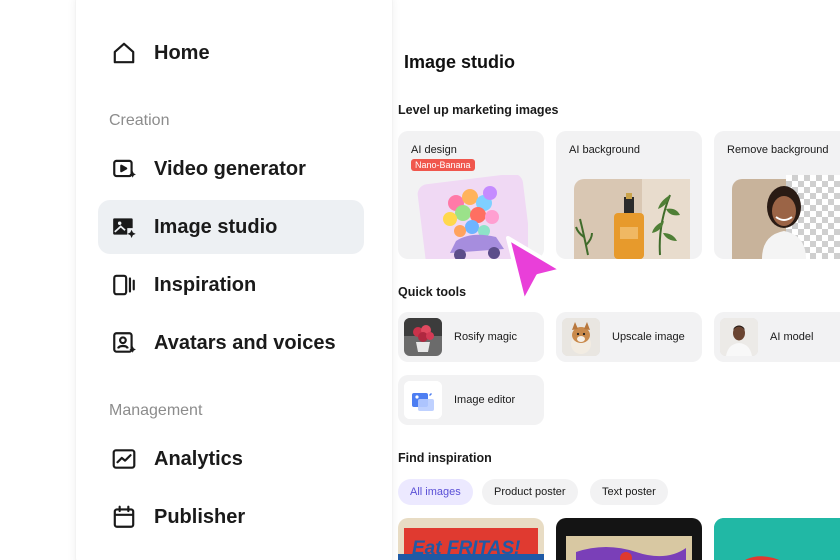 The image size is (840, 560). Describe the element at coordinates (156, 410) in the screenshot. I see `section-label-management: Management` at that location.